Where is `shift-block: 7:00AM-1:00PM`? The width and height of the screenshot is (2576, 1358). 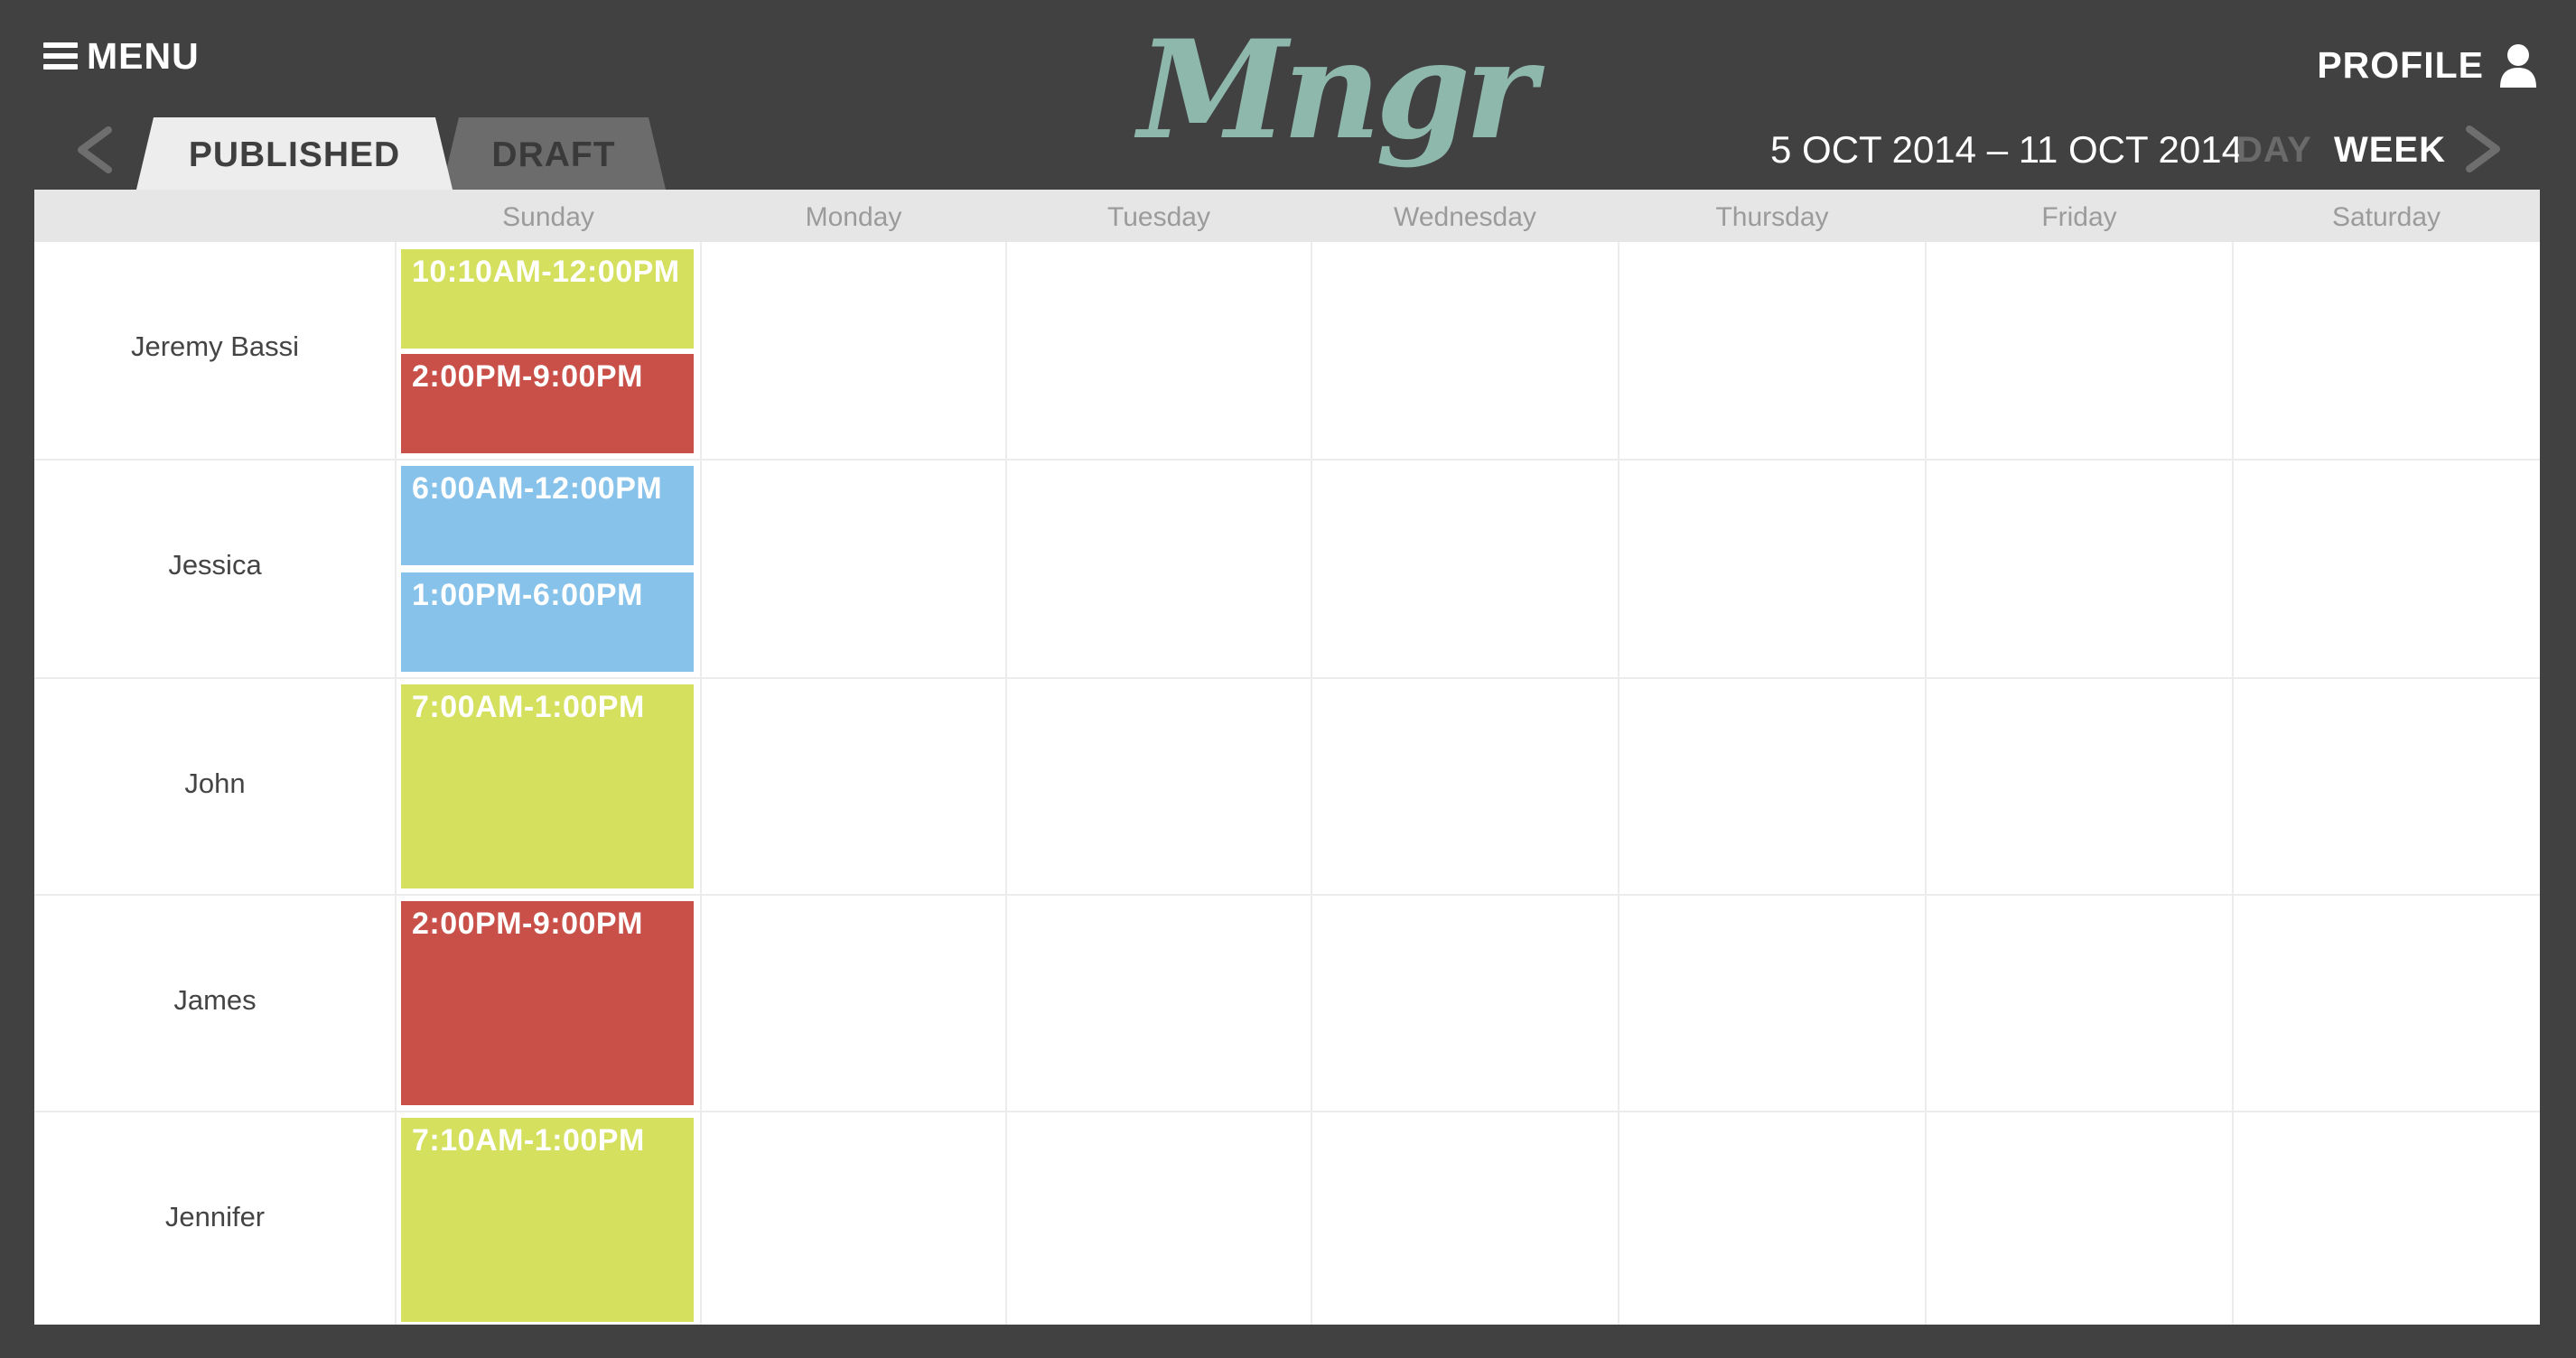 shift-block: 7:00AM-1:00PM is located at coordinates (547, 786).